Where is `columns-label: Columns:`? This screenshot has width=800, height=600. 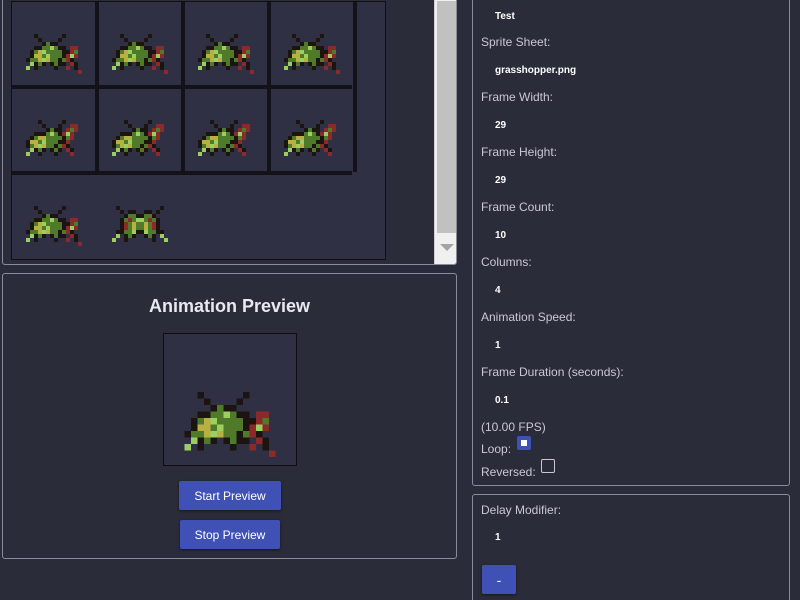
columns-label: Columns: is located at coordinates (506, 262).